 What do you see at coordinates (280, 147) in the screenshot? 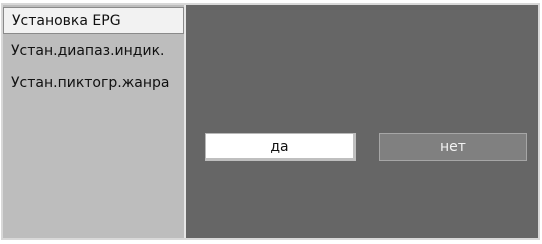
I see `yes-button: да` at bounding box center [280, 147].